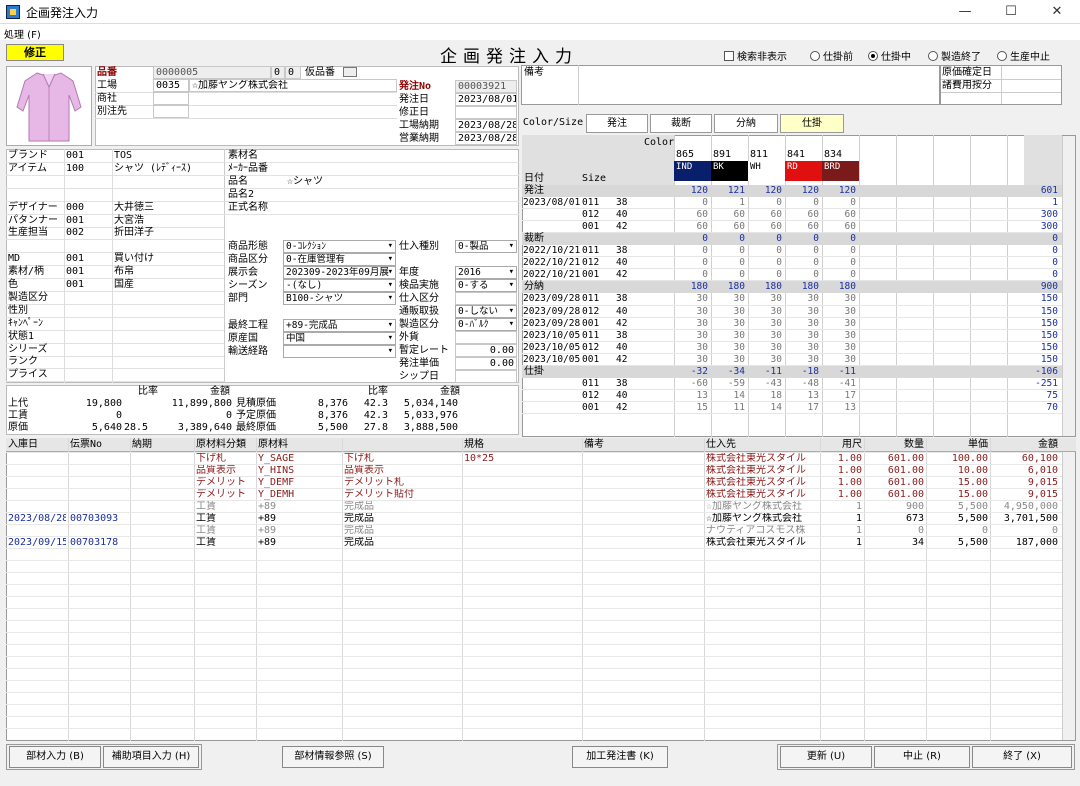 This screenshot has height=786, width=1080. What do you see at coordinates (728, 262) in the screenshot?
I see `row-val-1-1-1: 0` at bounding box center [728, 262].